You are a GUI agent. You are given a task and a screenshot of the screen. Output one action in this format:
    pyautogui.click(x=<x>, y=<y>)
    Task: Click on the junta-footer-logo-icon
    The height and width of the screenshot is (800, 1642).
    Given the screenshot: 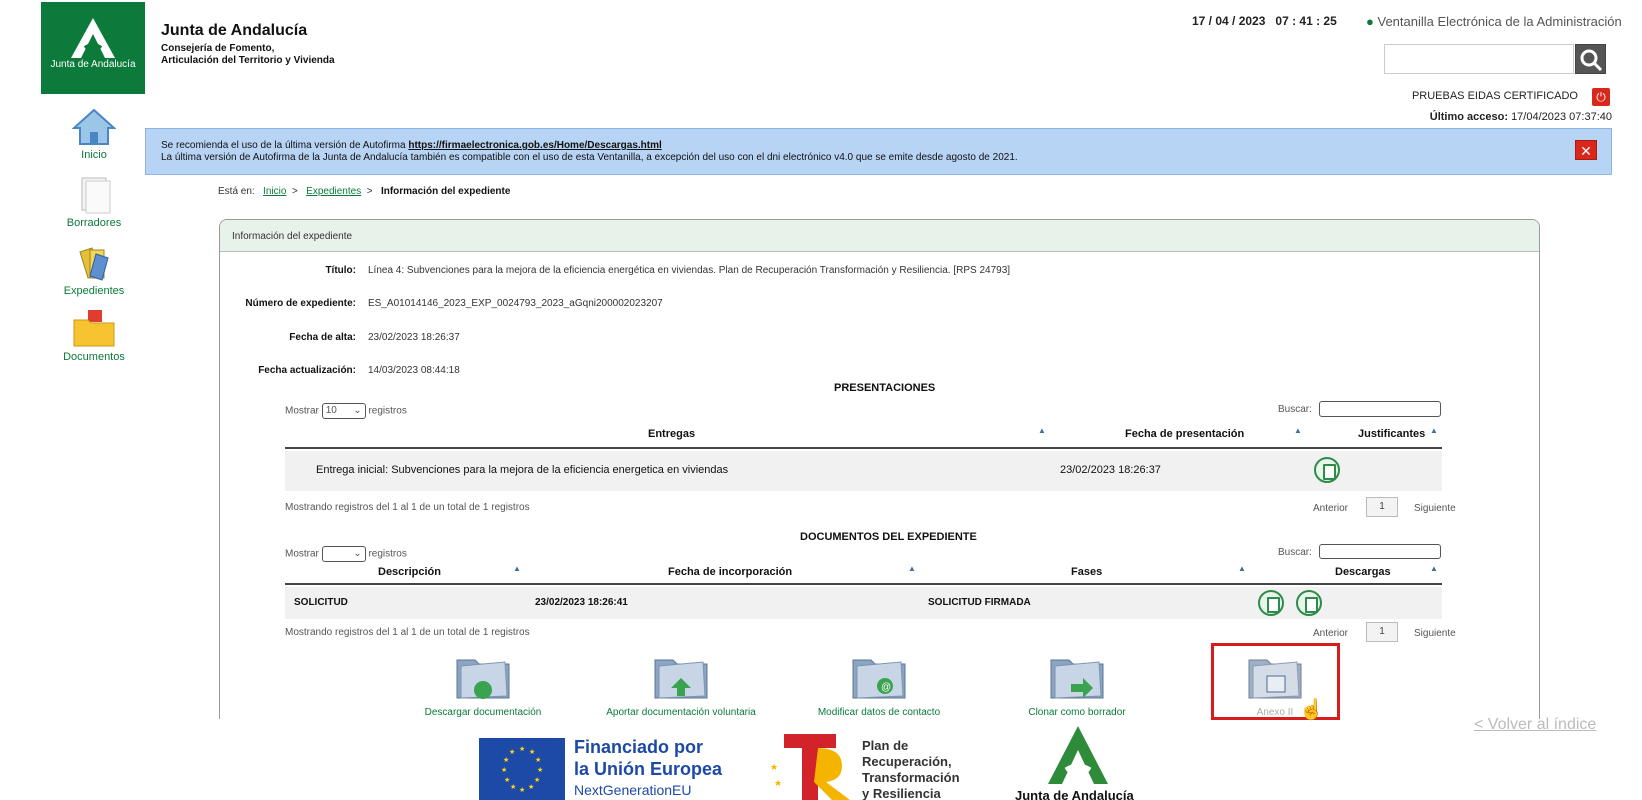 What is the action you would take?
    pyautogui.click(x=1078, y=758)
    